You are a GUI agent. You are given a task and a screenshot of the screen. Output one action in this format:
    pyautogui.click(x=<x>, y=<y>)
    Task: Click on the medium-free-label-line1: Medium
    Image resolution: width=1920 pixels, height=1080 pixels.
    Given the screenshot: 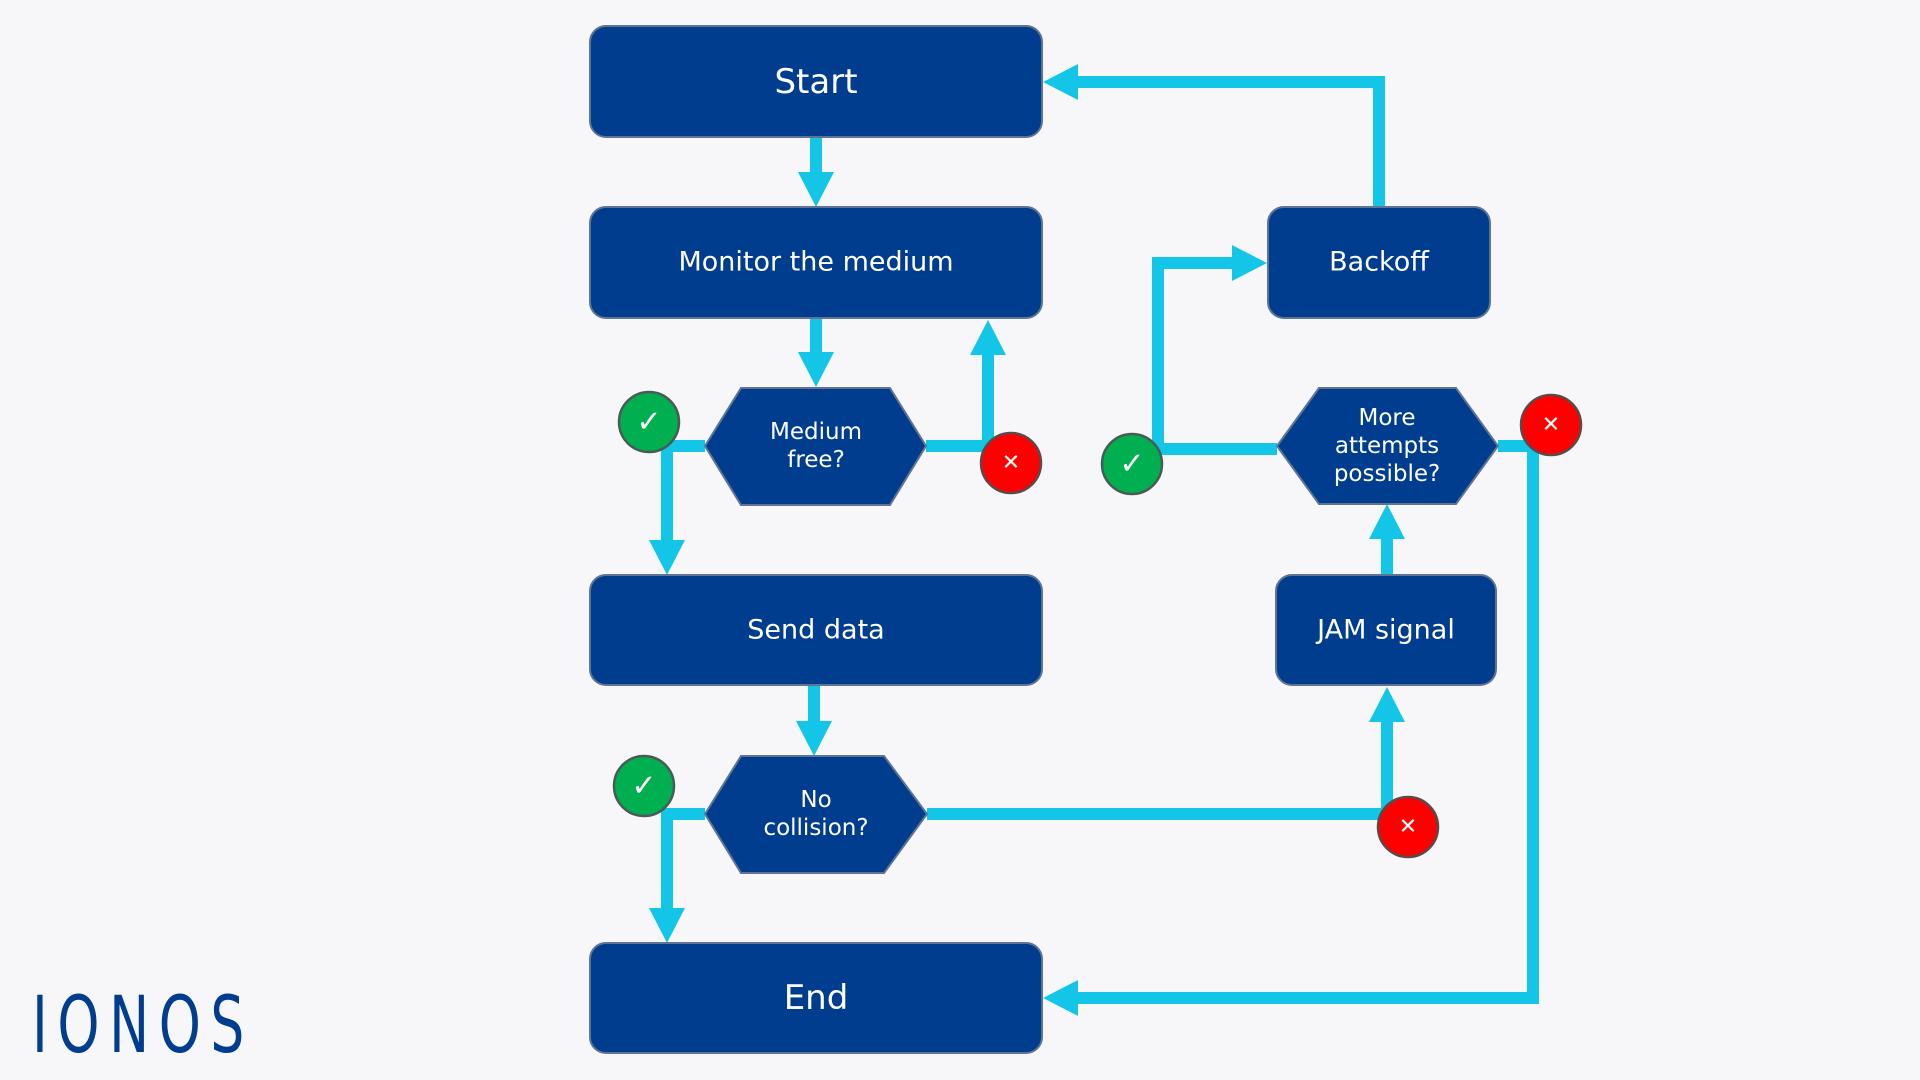 What is the action you would take?
    pyautogui.click(x=816, y=432)
    